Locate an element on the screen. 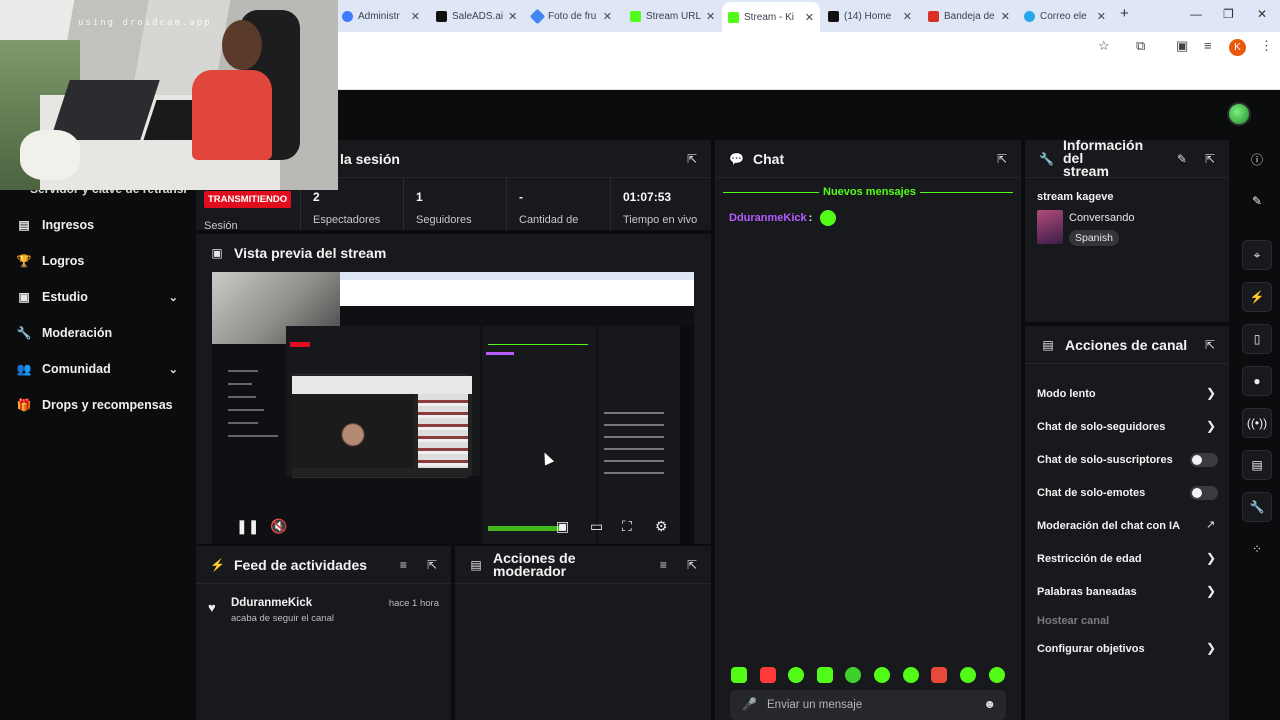 This screenshot has width=1280, height=720. profile-avatar: K is located at coordinates (1237, 47).